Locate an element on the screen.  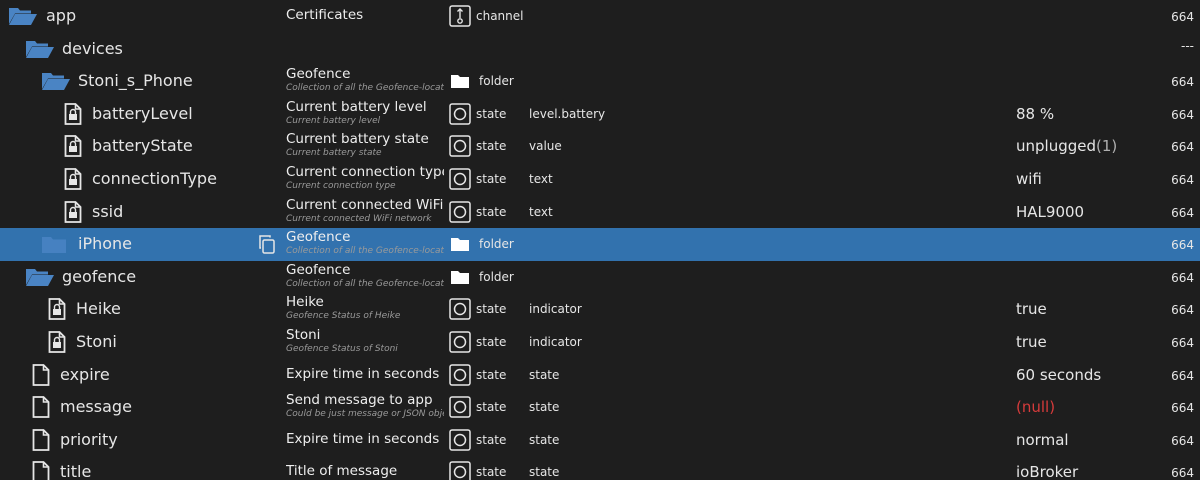
object-value: 60 seconds is located at coordinates (1058, 375).